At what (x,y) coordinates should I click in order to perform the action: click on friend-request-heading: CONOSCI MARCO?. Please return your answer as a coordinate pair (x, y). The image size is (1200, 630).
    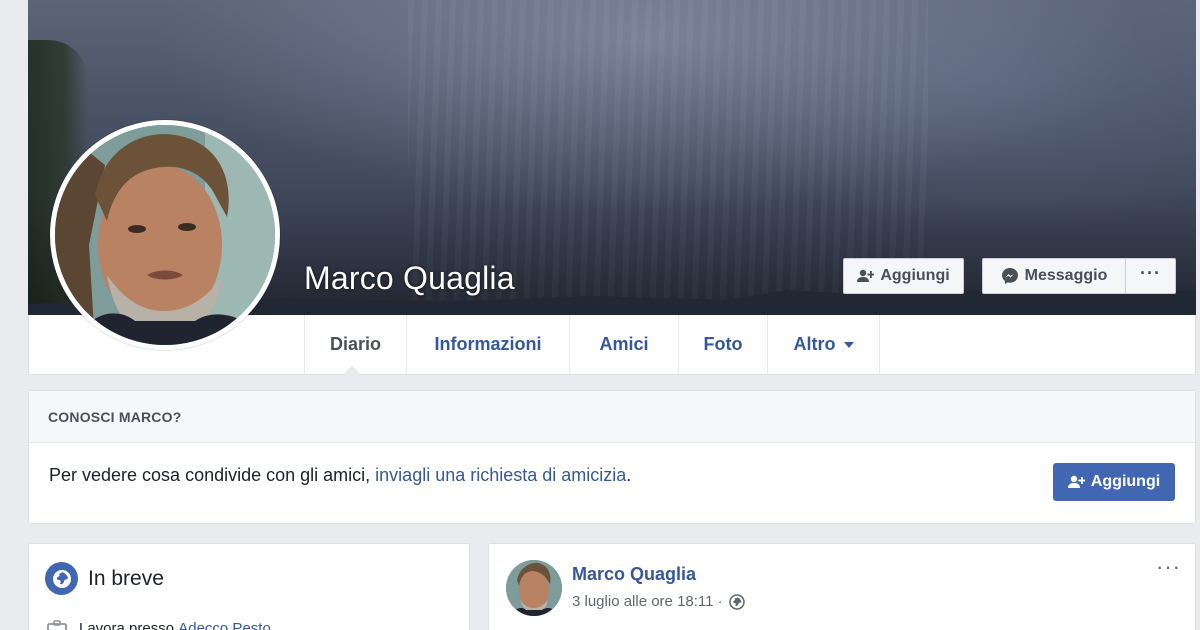
    Looking at the image, I should click on (612, 417).